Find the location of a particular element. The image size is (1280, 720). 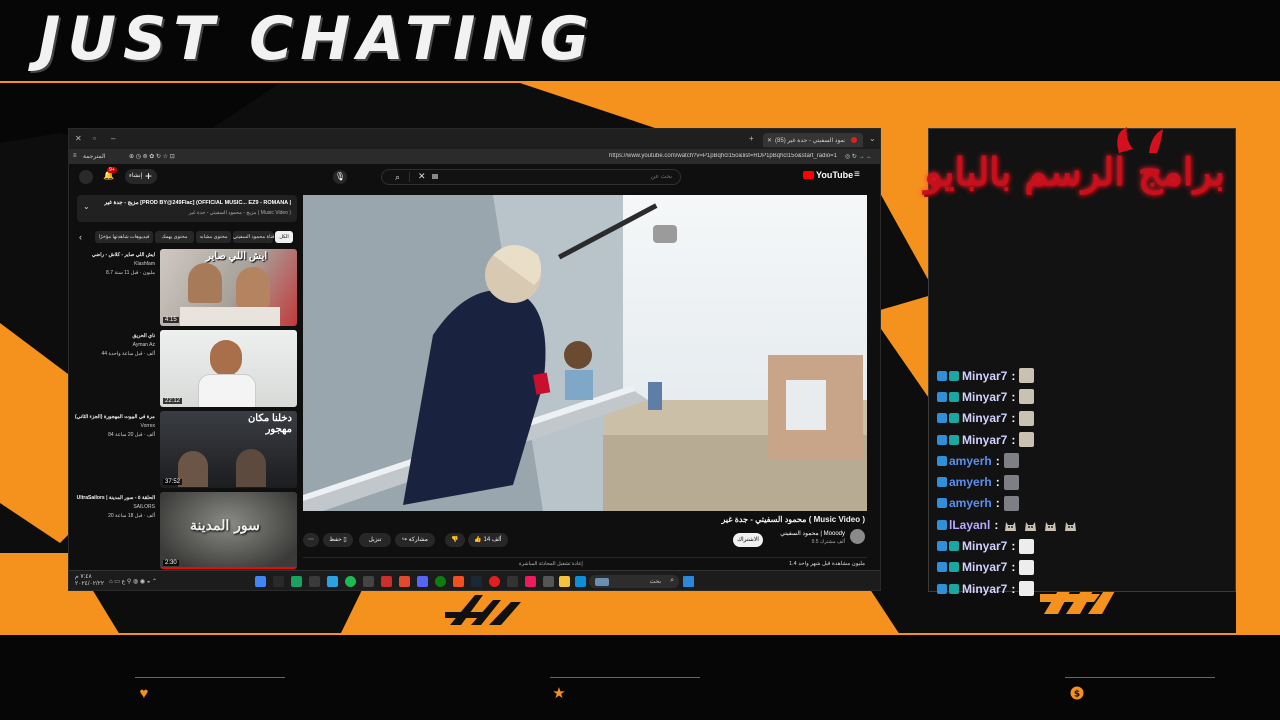

more-actions-button: ⋯ is located at coordinates (311, 540).